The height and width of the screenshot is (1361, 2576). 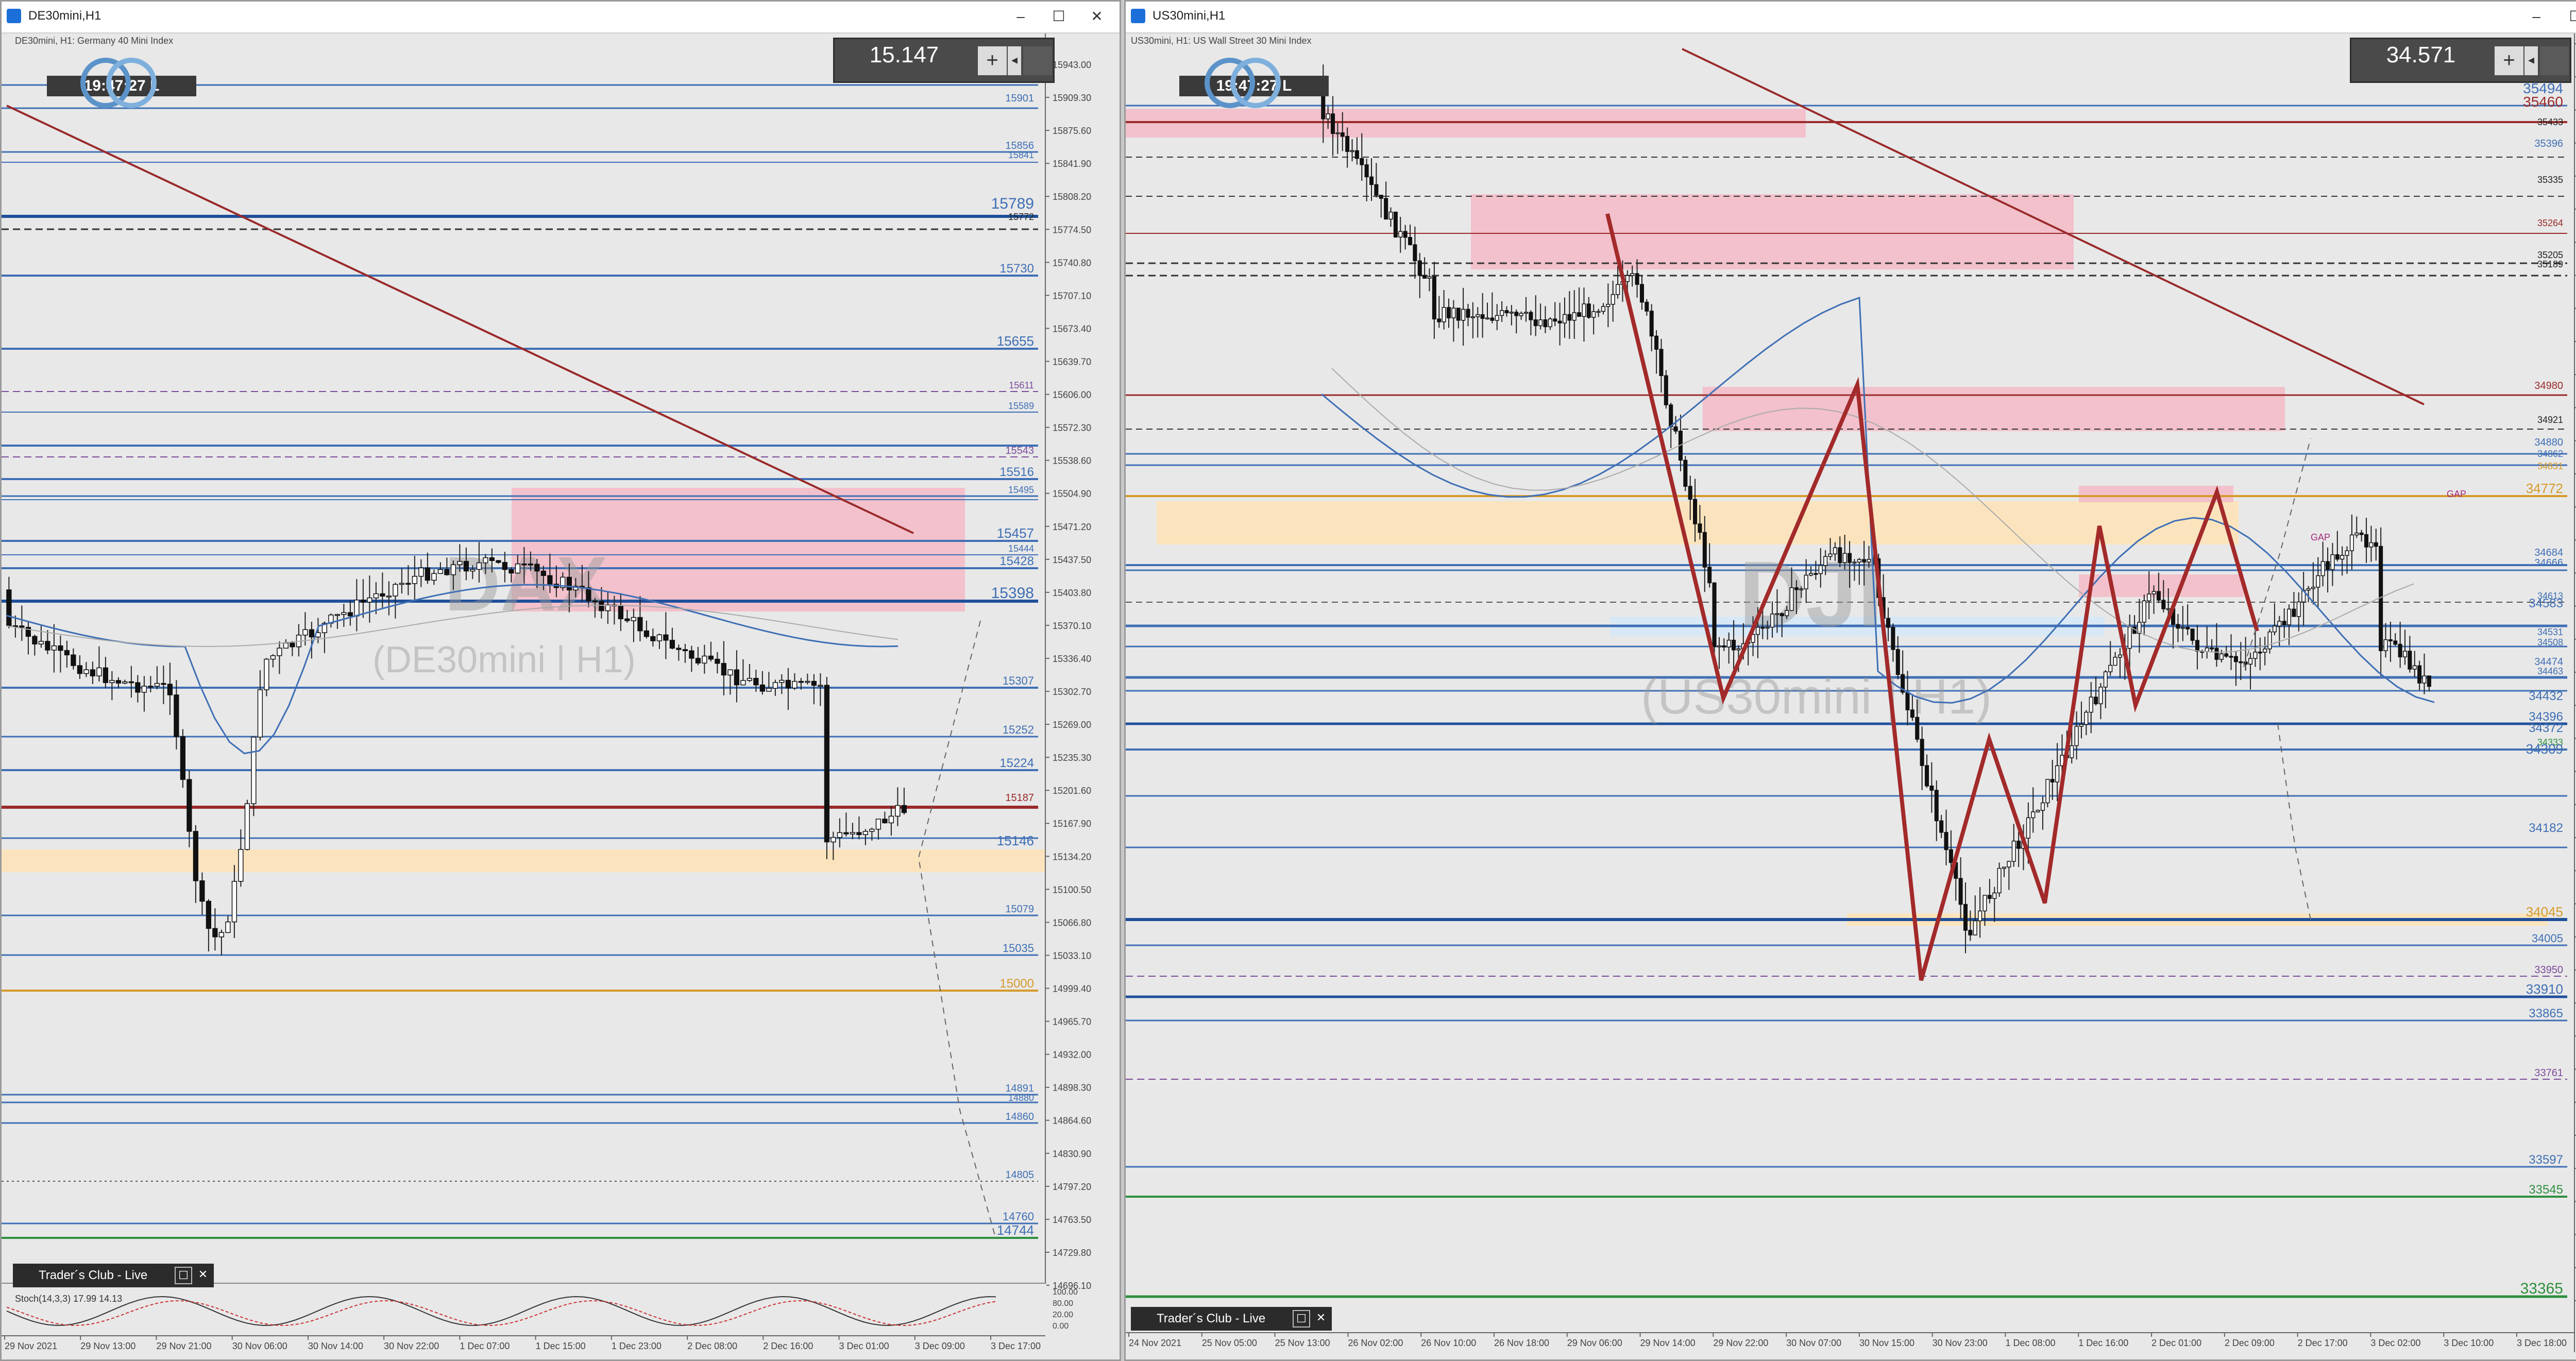 What do you see at coordinates (1063, 1315) in the screenshot?
I see `left-stoch-scale-label: 20.00` at bounding box center [1063, 1315].